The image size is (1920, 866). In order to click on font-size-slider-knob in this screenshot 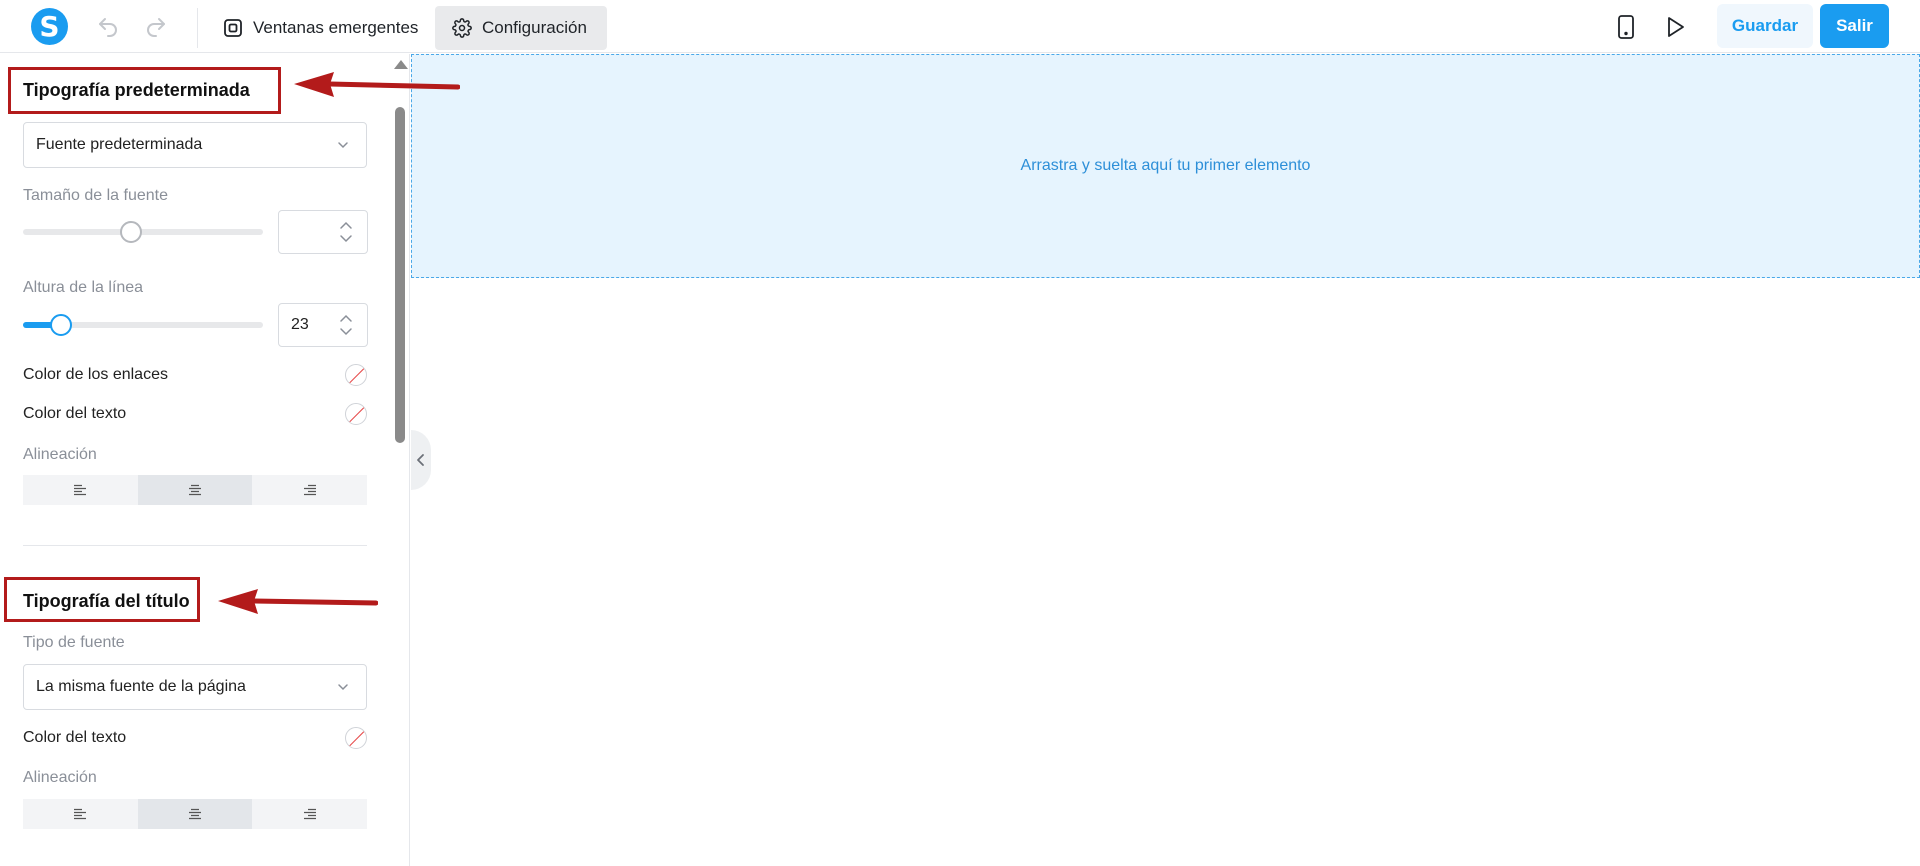, I will do `click(131, 232)`.